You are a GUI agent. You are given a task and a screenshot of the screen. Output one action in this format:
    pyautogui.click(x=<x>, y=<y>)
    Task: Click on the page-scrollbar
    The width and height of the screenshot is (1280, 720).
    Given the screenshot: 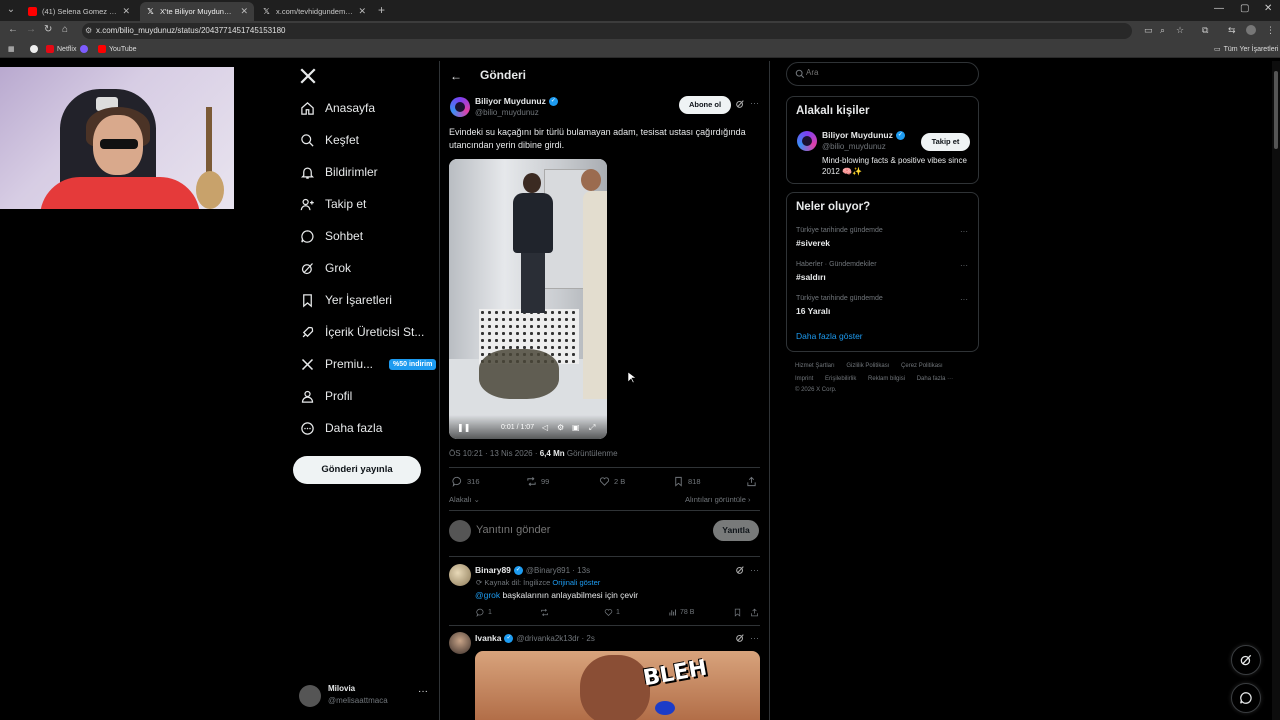 What is the action you would take?
    pyautogui.click(x=1276, y=390)
    